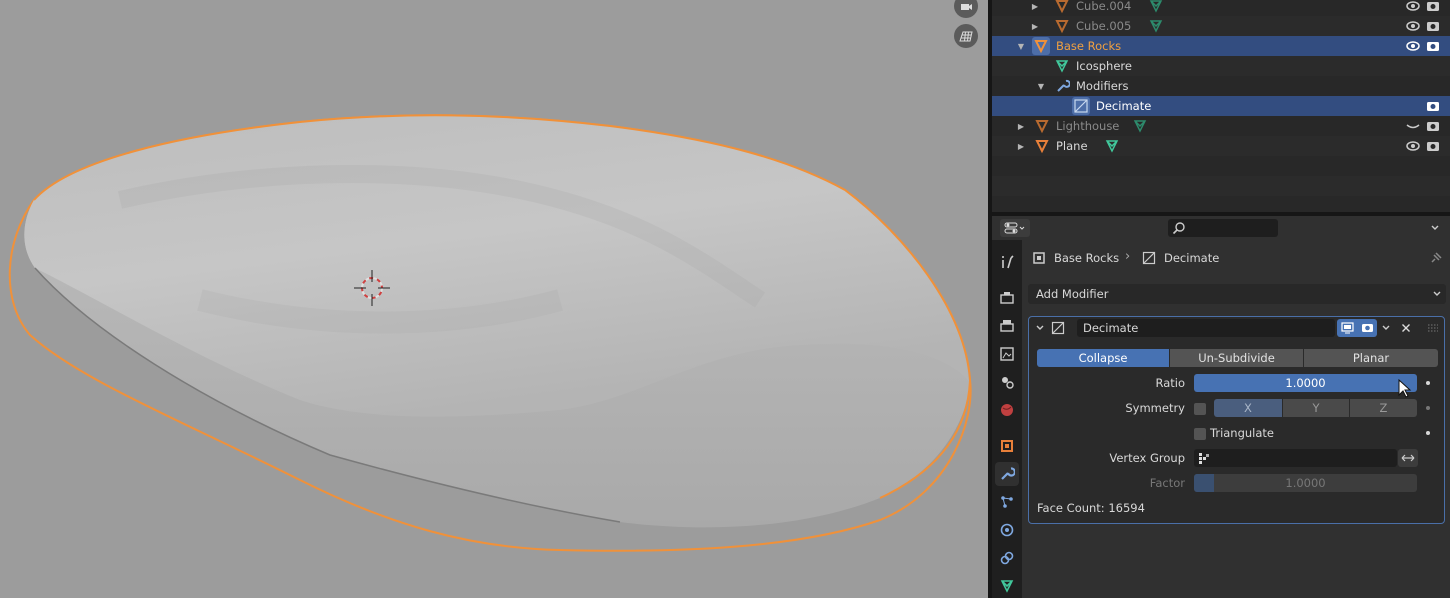 The height and width of the screenshot is (598, 1450). Describe the element at coordinates (1088, 126) in the screenshot. I see `outliner-item-label: Lighthouse` at that location.